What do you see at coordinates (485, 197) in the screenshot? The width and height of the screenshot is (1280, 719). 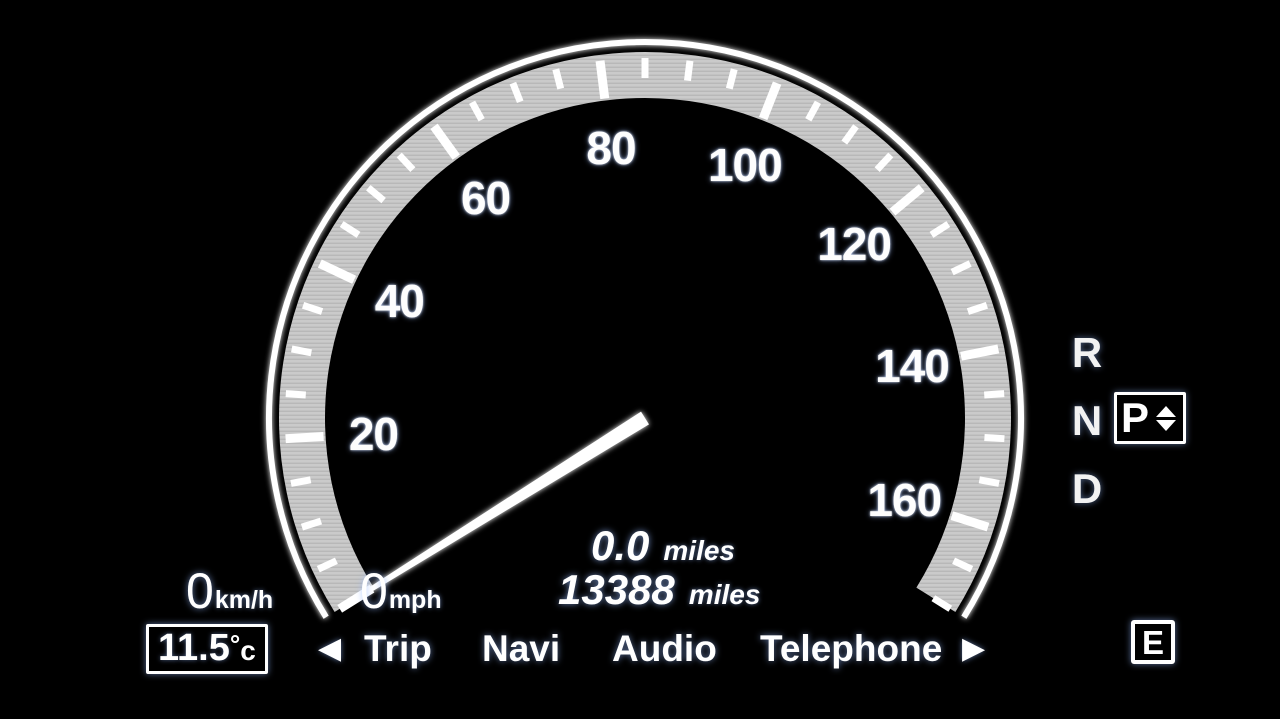 I see `gauge-label-60: 60` at bounding box center [485, 197].